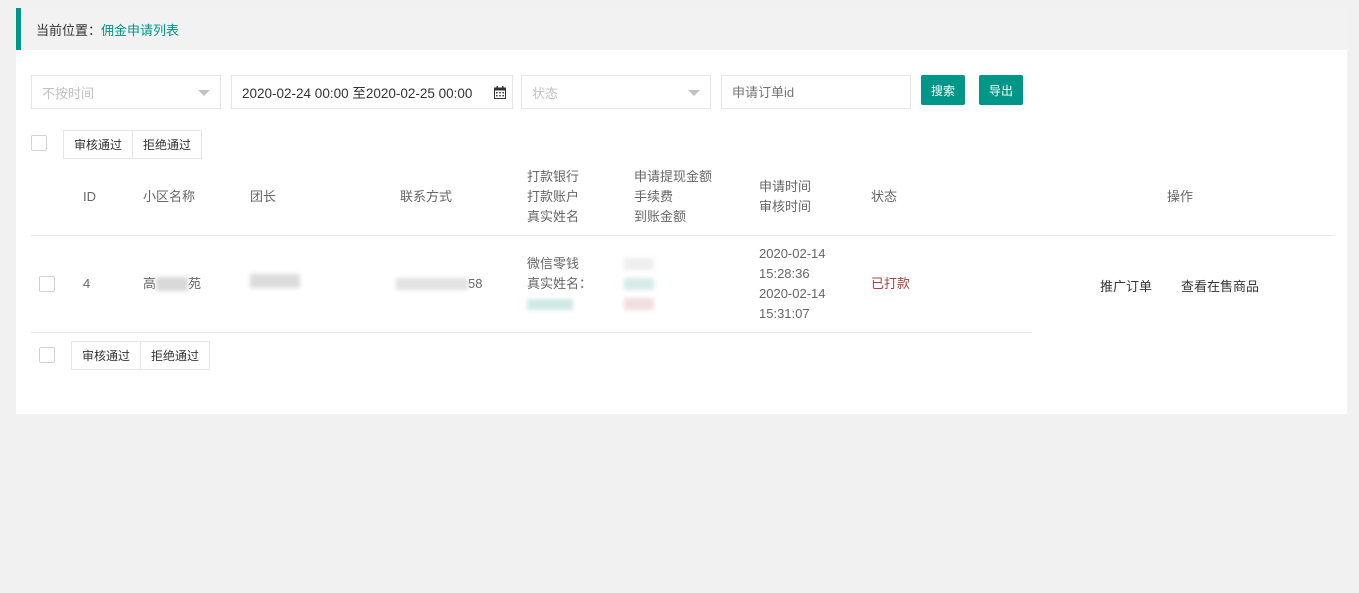 This screenshot has width=1359, height=593. Describe the element at coordinates (426, 196) in the screenshot. I see `header-contact: 联系方式` at that location.